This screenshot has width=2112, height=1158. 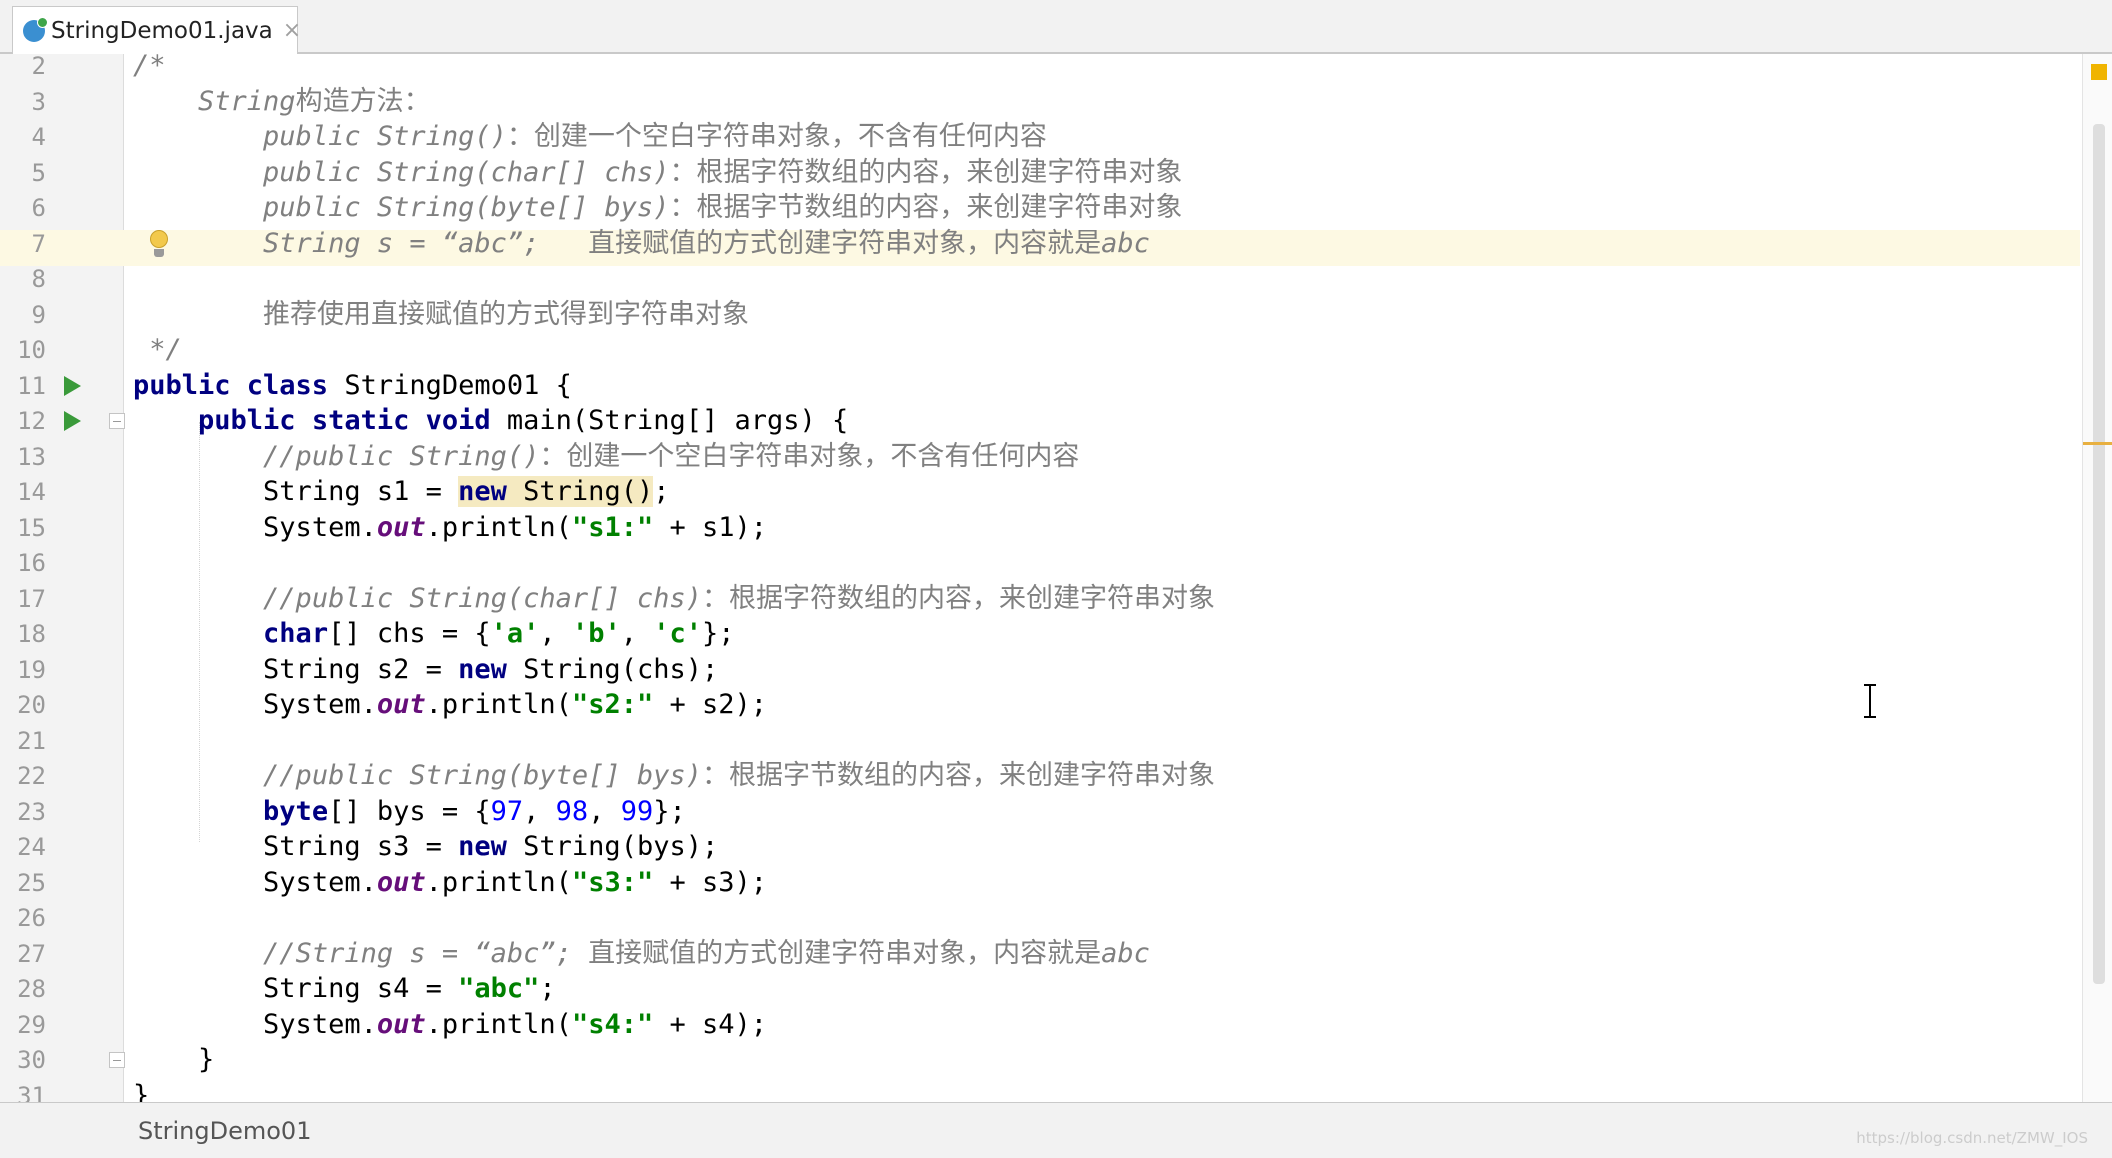 I want to click on code-line: 2 /*, so click(x=1040, y=69).